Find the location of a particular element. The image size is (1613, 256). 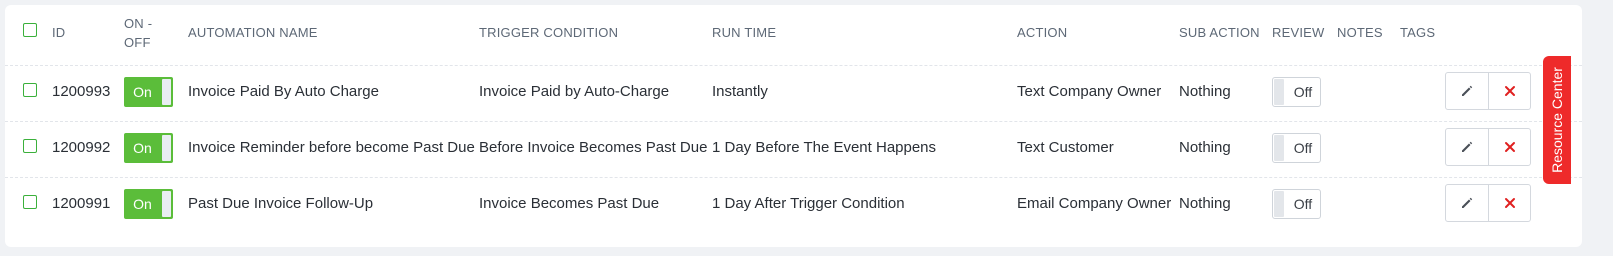

header-automation-name: AUTOMATION NAME is located at coordinates (253, 32).